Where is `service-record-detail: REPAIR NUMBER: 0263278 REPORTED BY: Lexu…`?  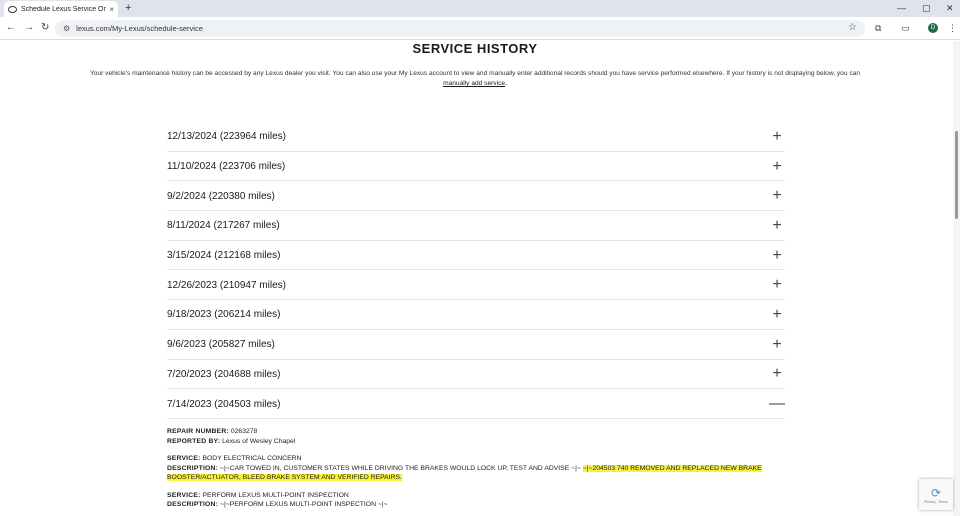
service-record-detail: REPAIR NUMBER: 0263278 REPORTED BY: Lexu… is located at coordinates (467, 471).